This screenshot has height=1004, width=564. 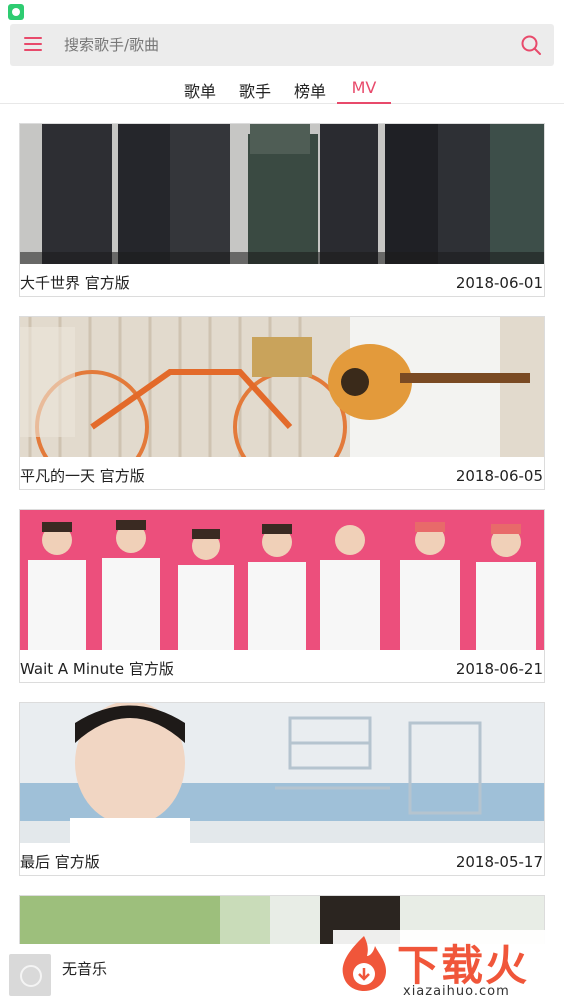 I want to click on status-bar, so click(x=282, y=11).